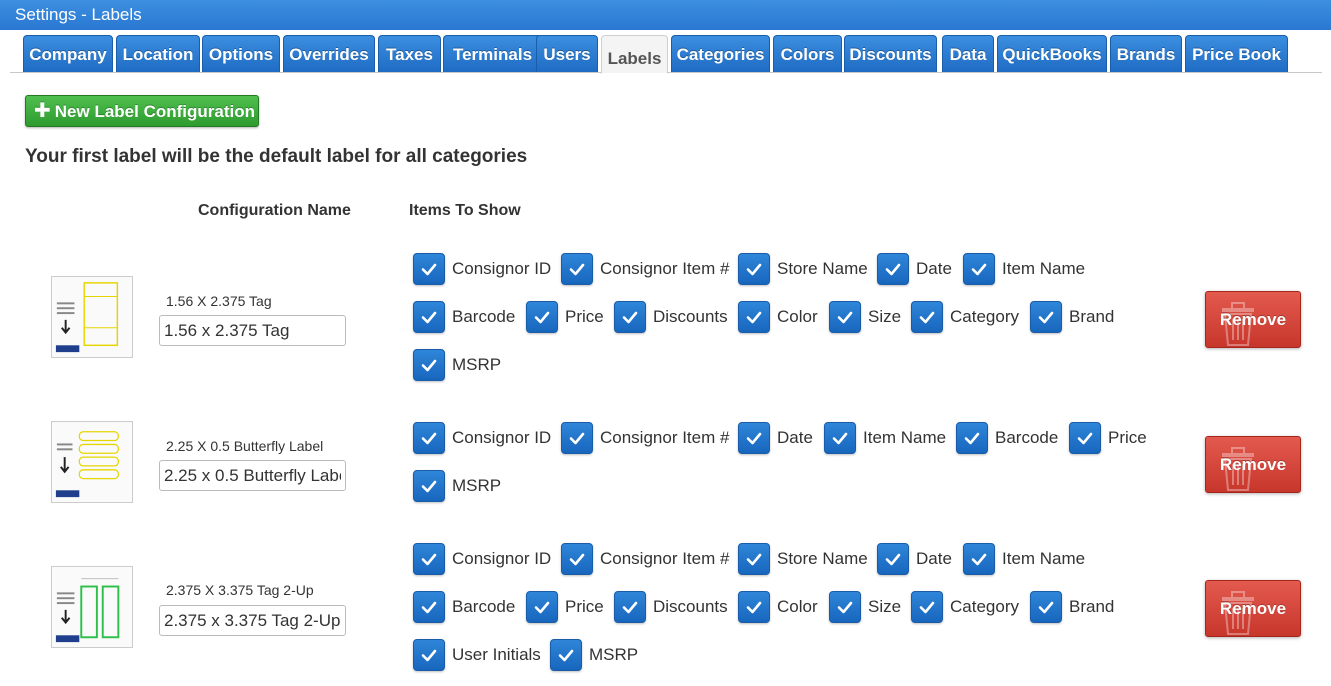 The width and height of the screenshot is (1331, 686). Describe the element at coordinates (409, 53) in the screenshot. I see `tab-taxes: Taxes` at that location.